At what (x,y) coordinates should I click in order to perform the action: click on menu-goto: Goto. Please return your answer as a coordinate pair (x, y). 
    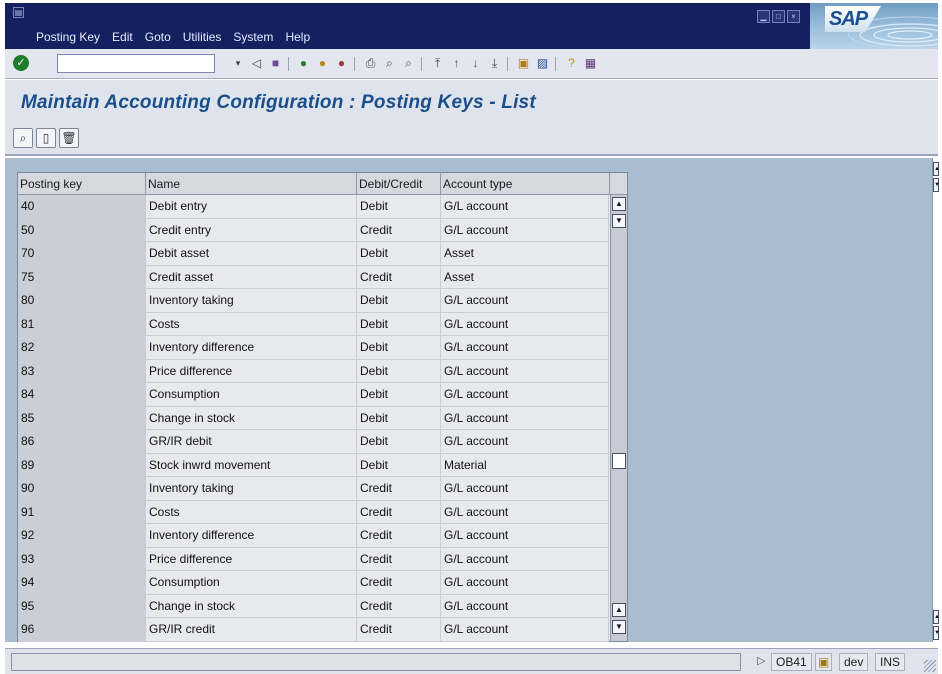
    Looking at the image, I should click on (158, 37).